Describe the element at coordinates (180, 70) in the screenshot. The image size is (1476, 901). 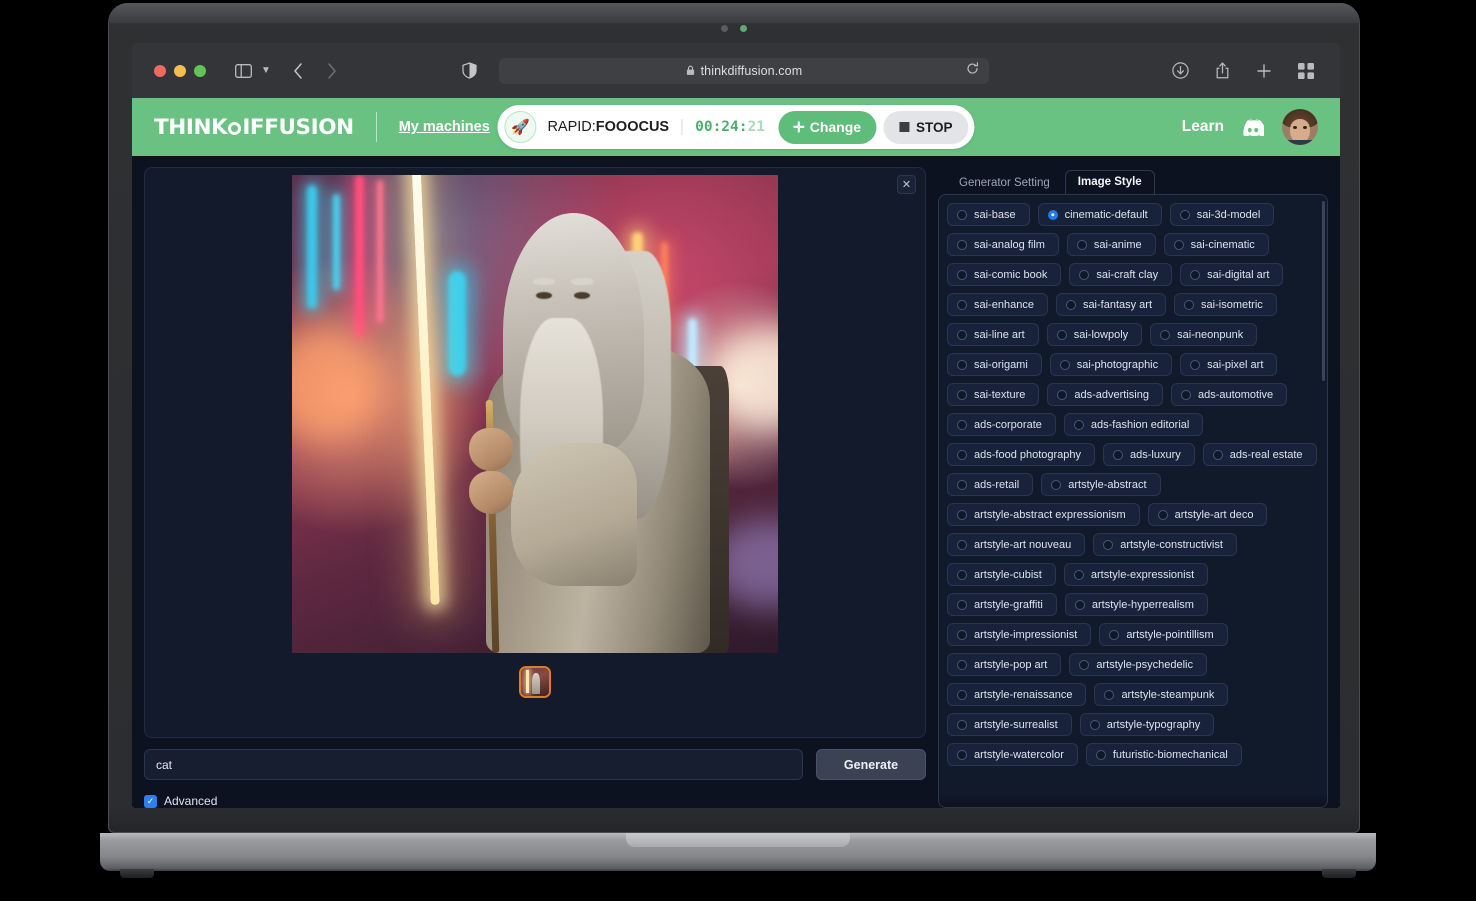
I see `minimize-window-button` at that location.